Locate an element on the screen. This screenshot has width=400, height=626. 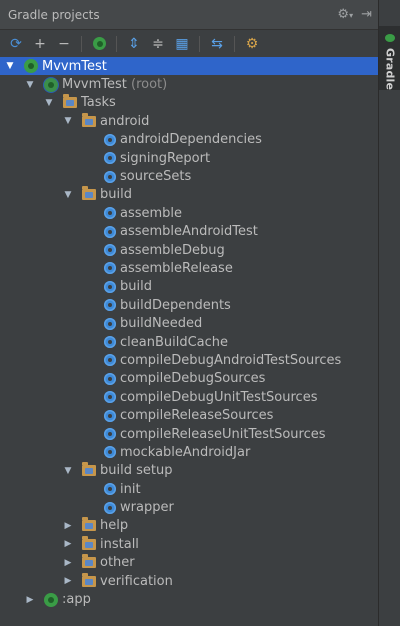
tree-node-task: assembleAndroidTest is located at coordinates (189, 232).